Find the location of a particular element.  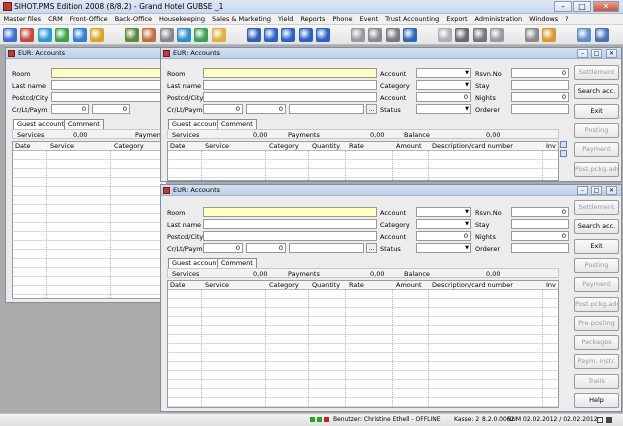

menu-item-windows: Windows is located at coordinates (544, 19).